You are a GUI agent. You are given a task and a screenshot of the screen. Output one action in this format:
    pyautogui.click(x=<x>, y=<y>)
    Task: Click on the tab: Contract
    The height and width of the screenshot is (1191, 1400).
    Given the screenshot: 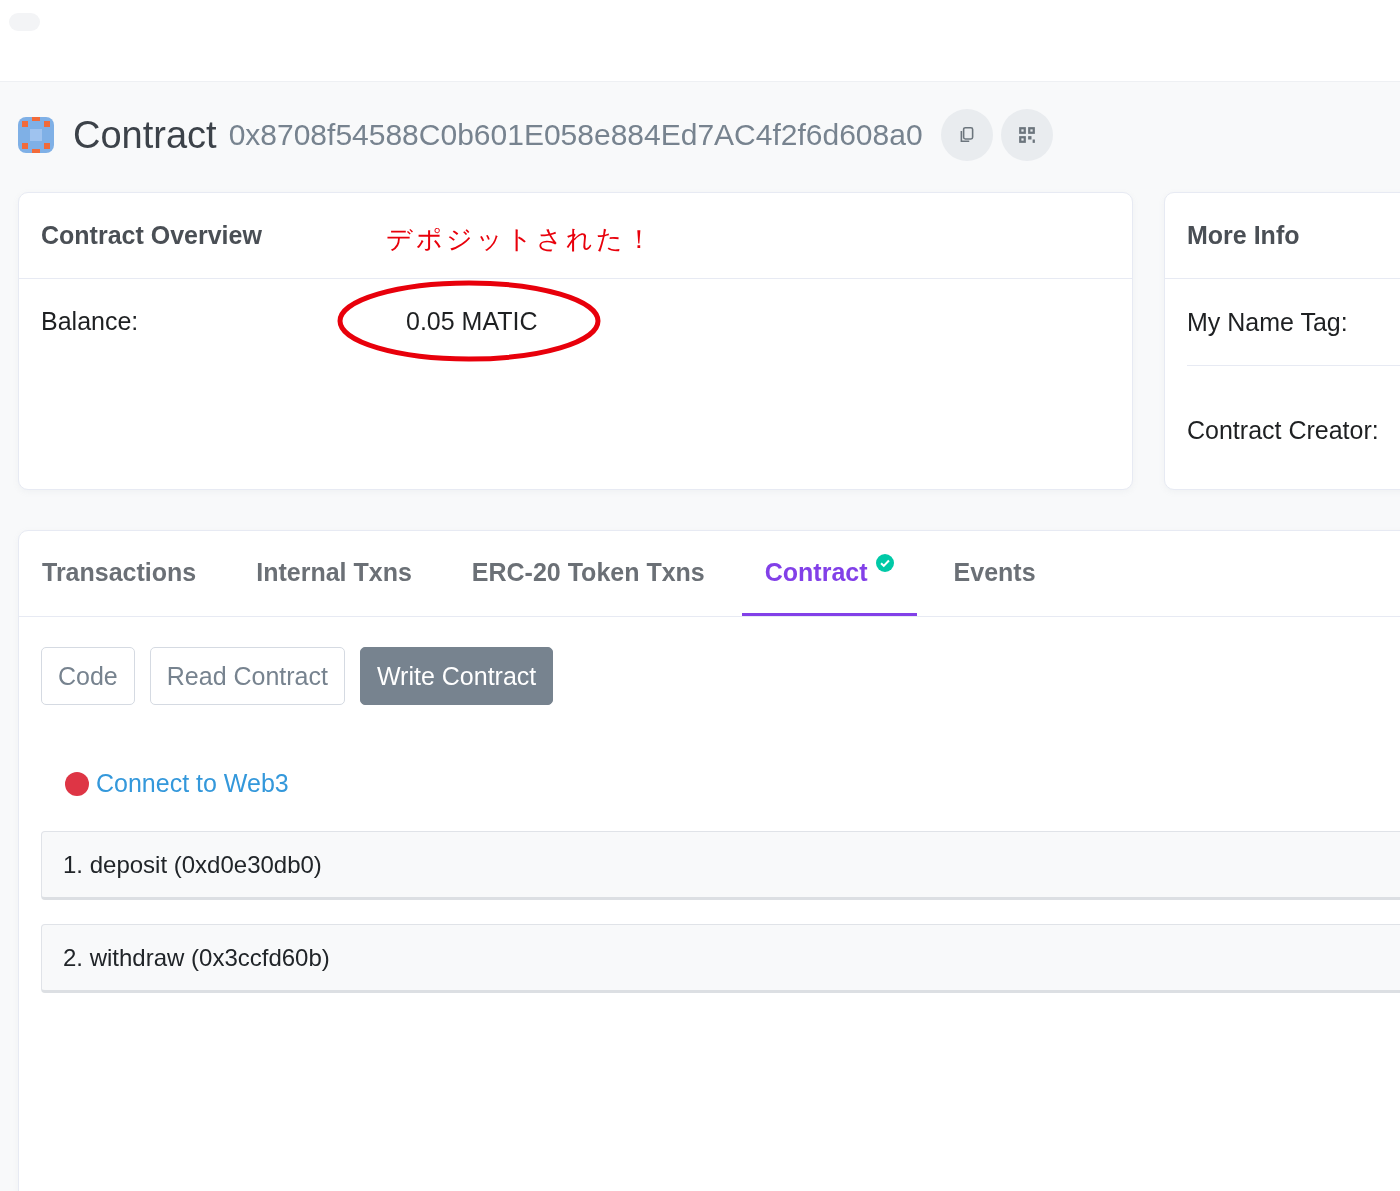 What is the action you would take?
    pyautogui.click(x=829, y=573)
    